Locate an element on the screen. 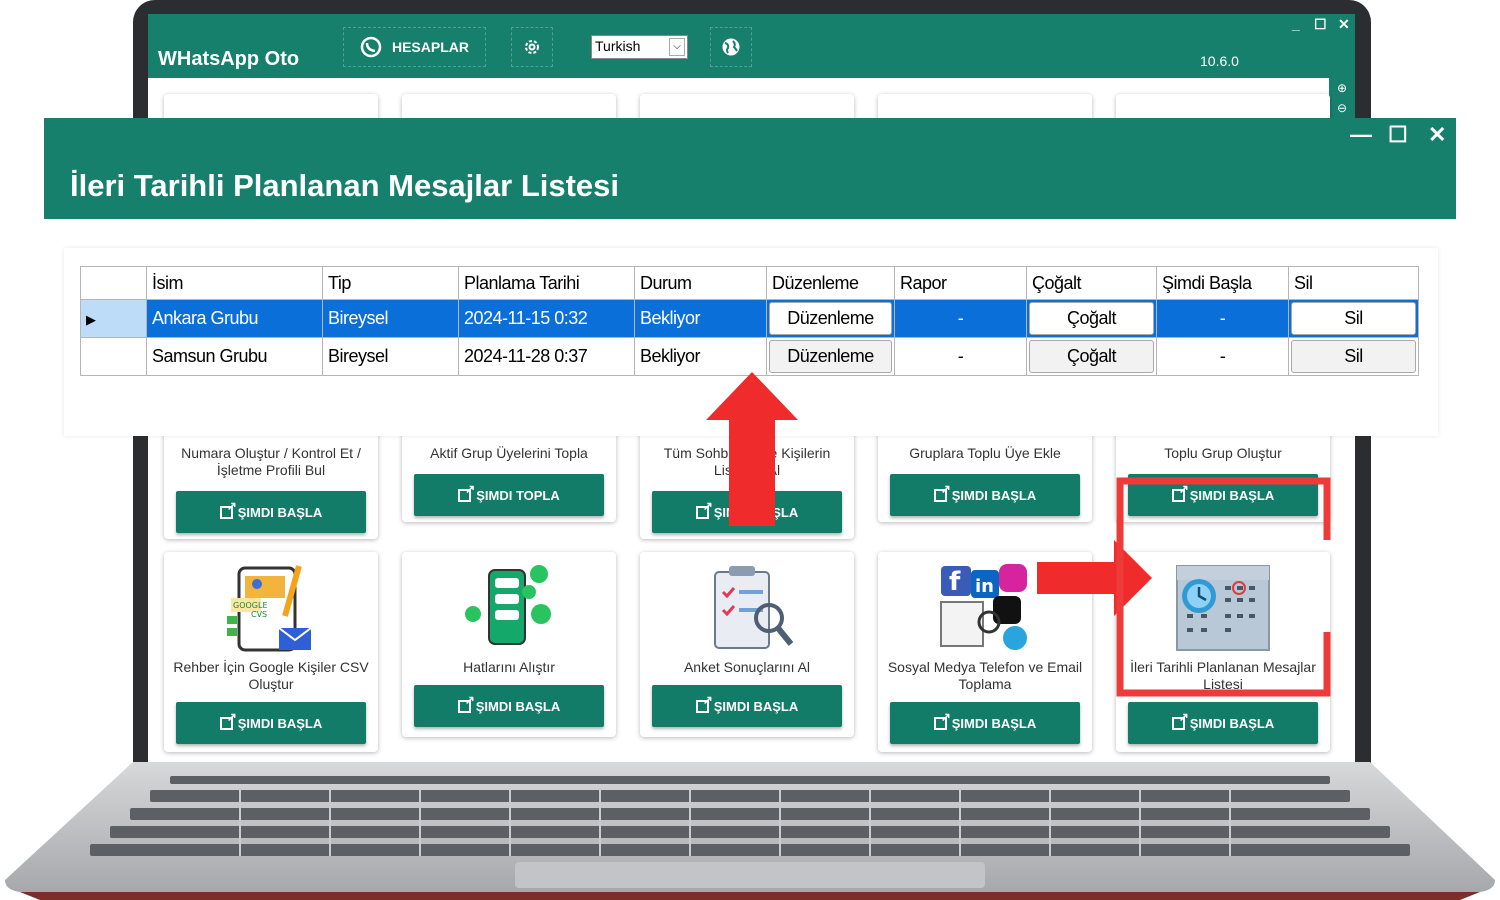 This screenshot has width=1500, height=900. google-csv-icon: GOOGLE CVS is located at coordinates (269, 608).